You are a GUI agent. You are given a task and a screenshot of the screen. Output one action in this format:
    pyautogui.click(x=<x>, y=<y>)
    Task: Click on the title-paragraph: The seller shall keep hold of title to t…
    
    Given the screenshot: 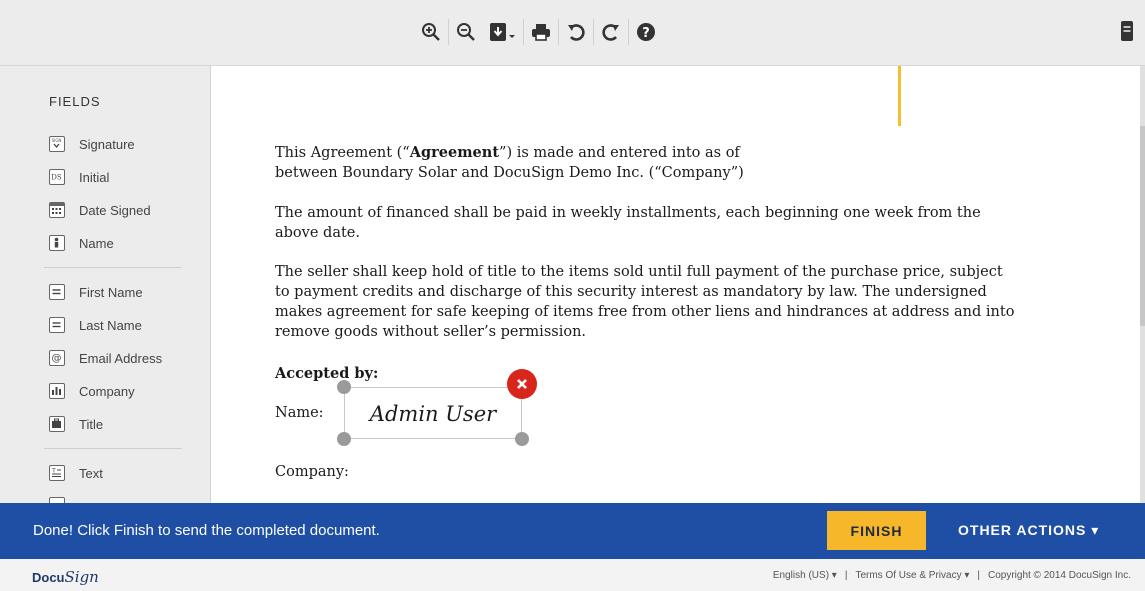 What is the action you would take?
    pyautogui.click(x=645, y=302)
    